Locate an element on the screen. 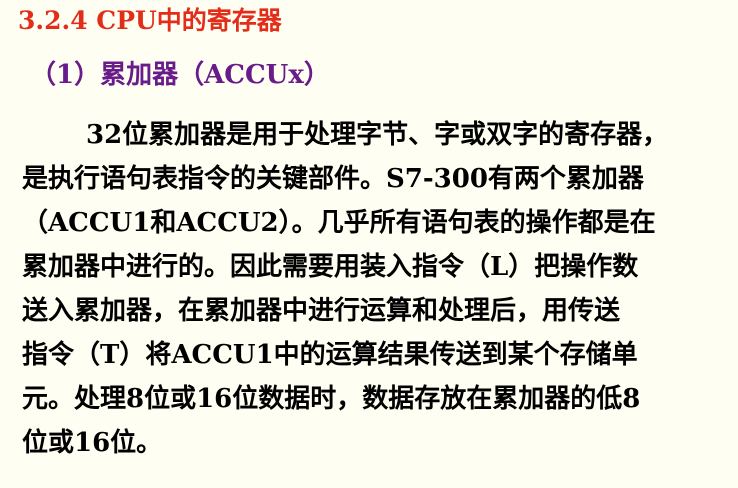  section-heading: 3.2.4 CPU中的寄存器 is located at coordinates (150, 20).